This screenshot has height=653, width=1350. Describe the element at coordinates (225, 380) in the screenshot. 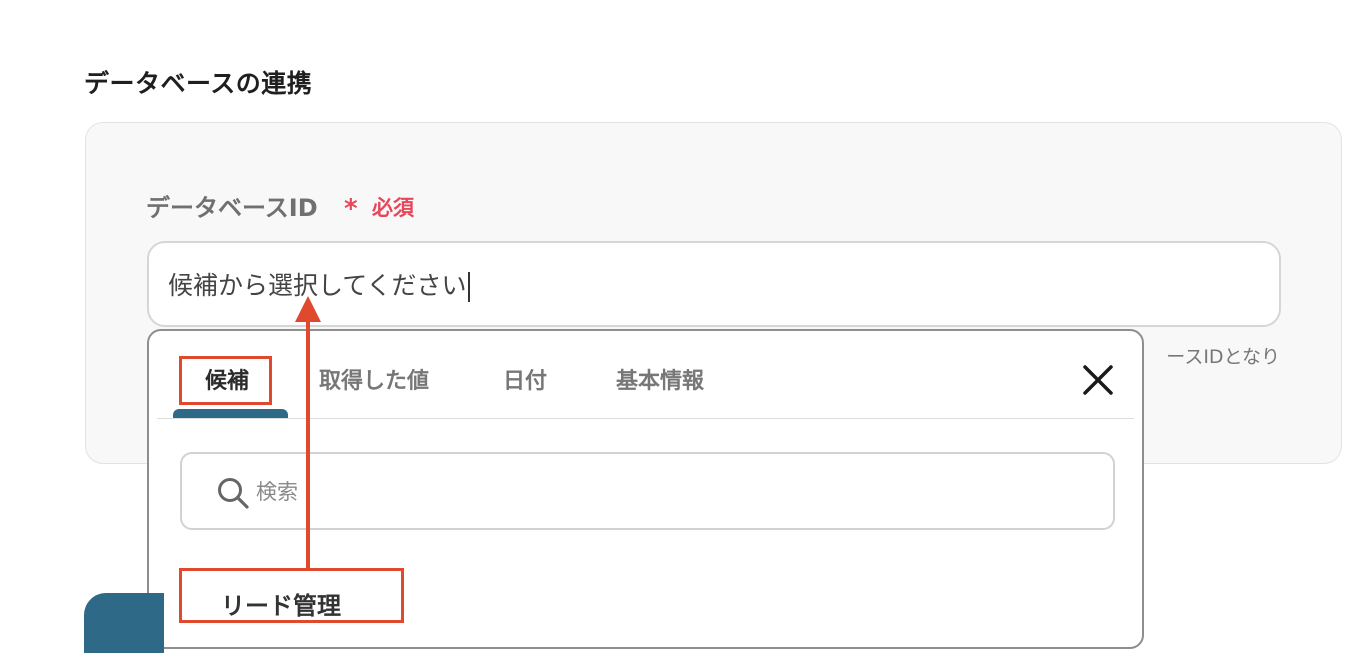

I see `highlight-box-tab` at that location.